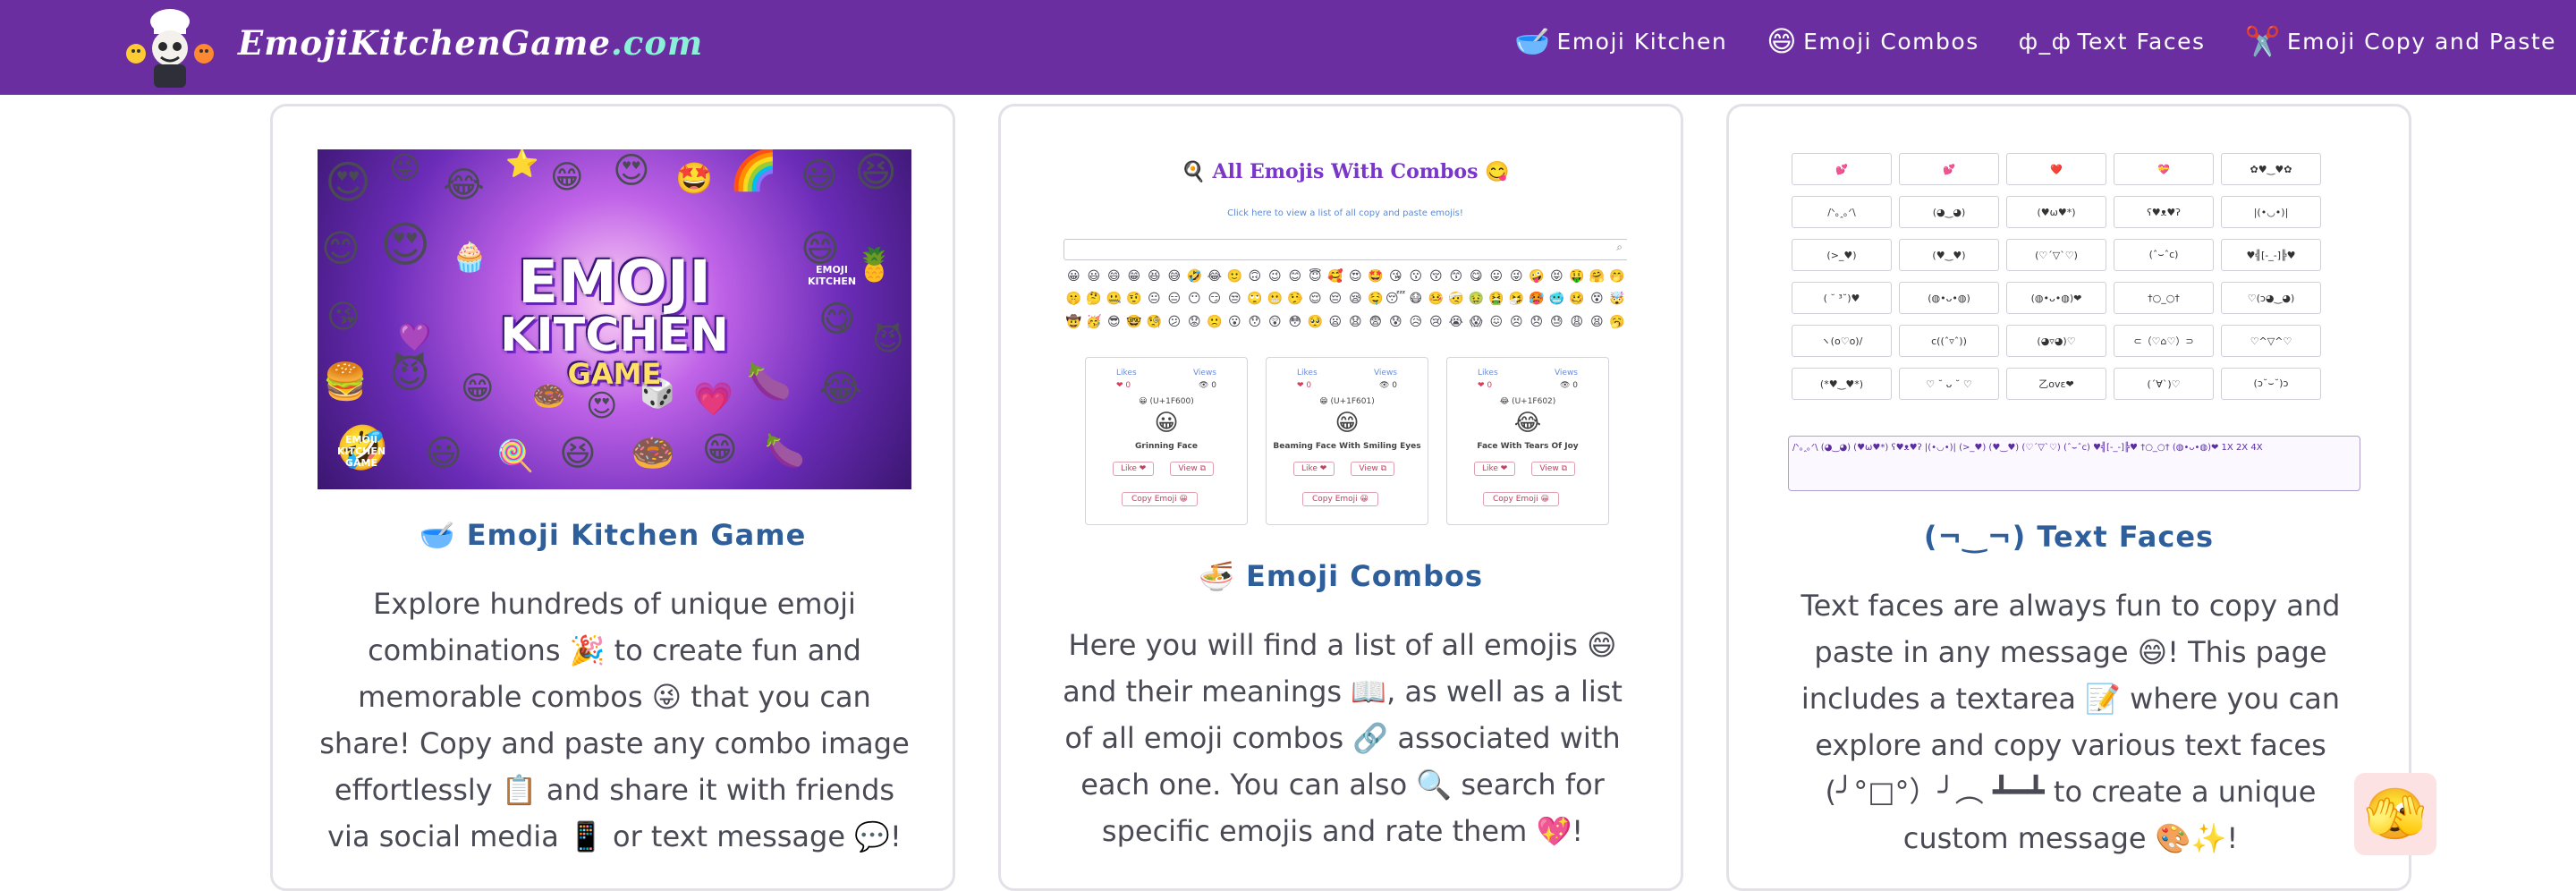 The width and height of the screenshot is (2576, 891). I want to click on nav-link-emoji-kitchen: 🥣 Emoji Kitchen, so click(1620, 41).